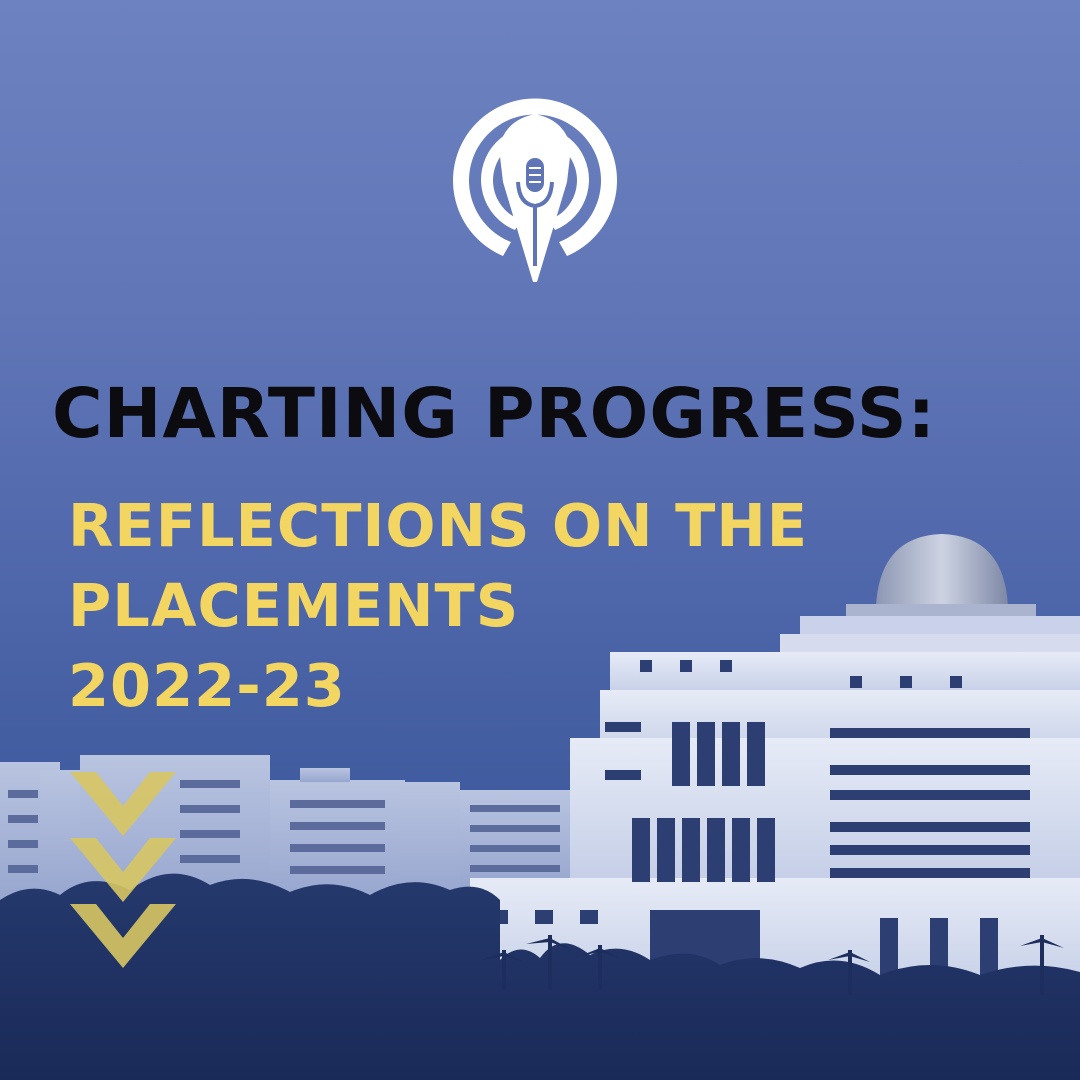 The height and width of the screenshot is (1080, 1080). Describe the element at coordinates (494, 414) in the screenshot. I see `headline: CHARTING PROGRESS:` at that location.